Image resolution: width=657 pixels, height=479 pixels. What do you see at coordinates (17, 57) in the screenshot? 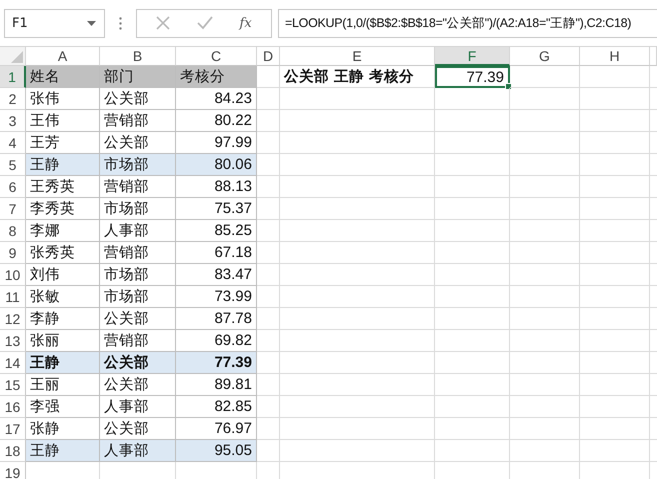
I see `select-all-icon` at bounding box center [17, 57].